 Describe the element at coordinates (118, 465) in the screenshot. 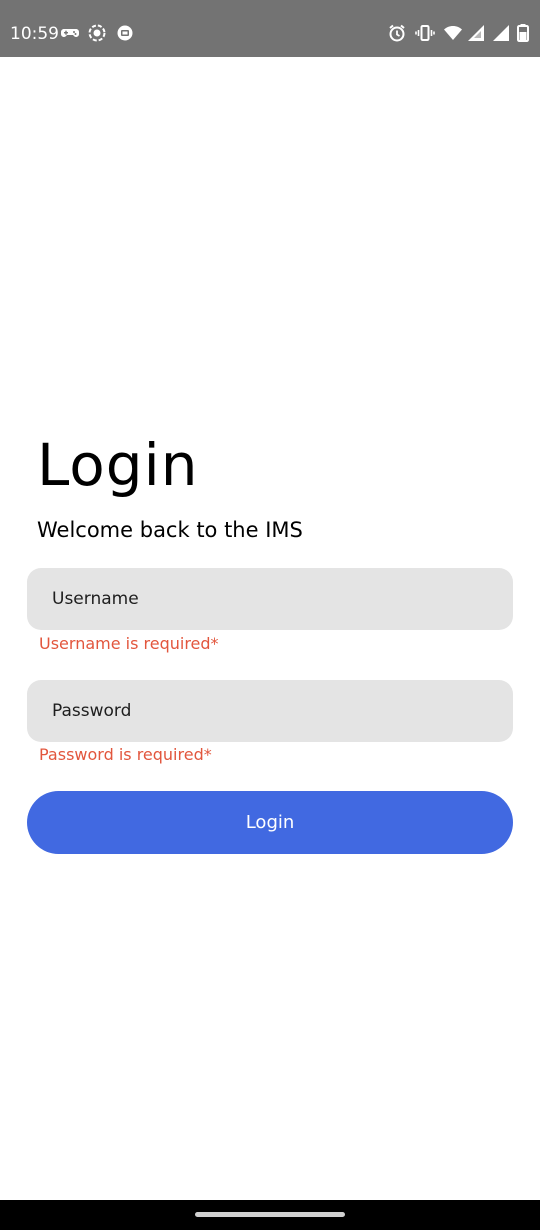

I see `page-title: Login` at that location.